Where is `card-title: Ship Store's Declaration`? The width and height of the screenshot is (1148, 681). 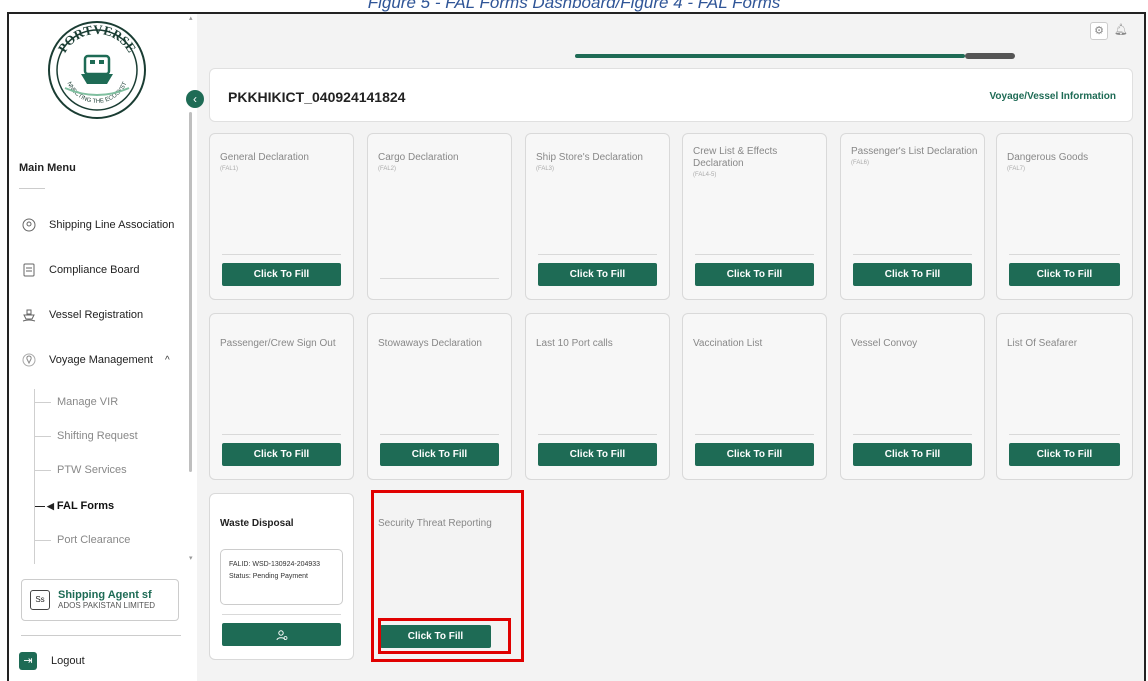 card-title: Ship Store's Declaration is located at coordinates (589, 157).